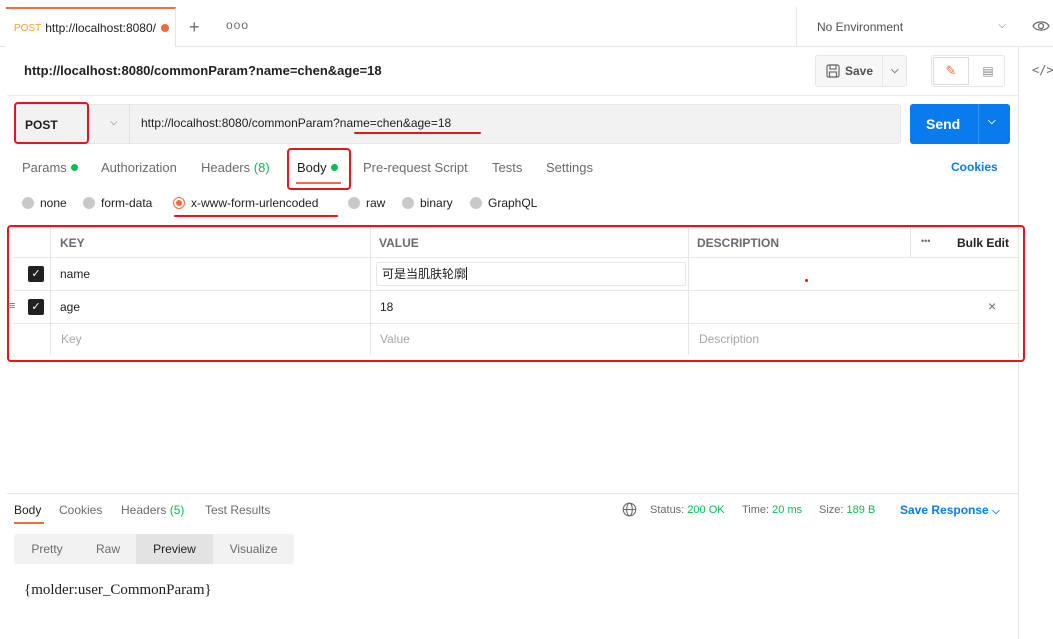 The image size is (1053, 639). What do you see at coordinates (245, 203) in the screenshot?
I see `body-type-urlencoded: x-www-form-urlencoded` at bounding box center [245, 203].